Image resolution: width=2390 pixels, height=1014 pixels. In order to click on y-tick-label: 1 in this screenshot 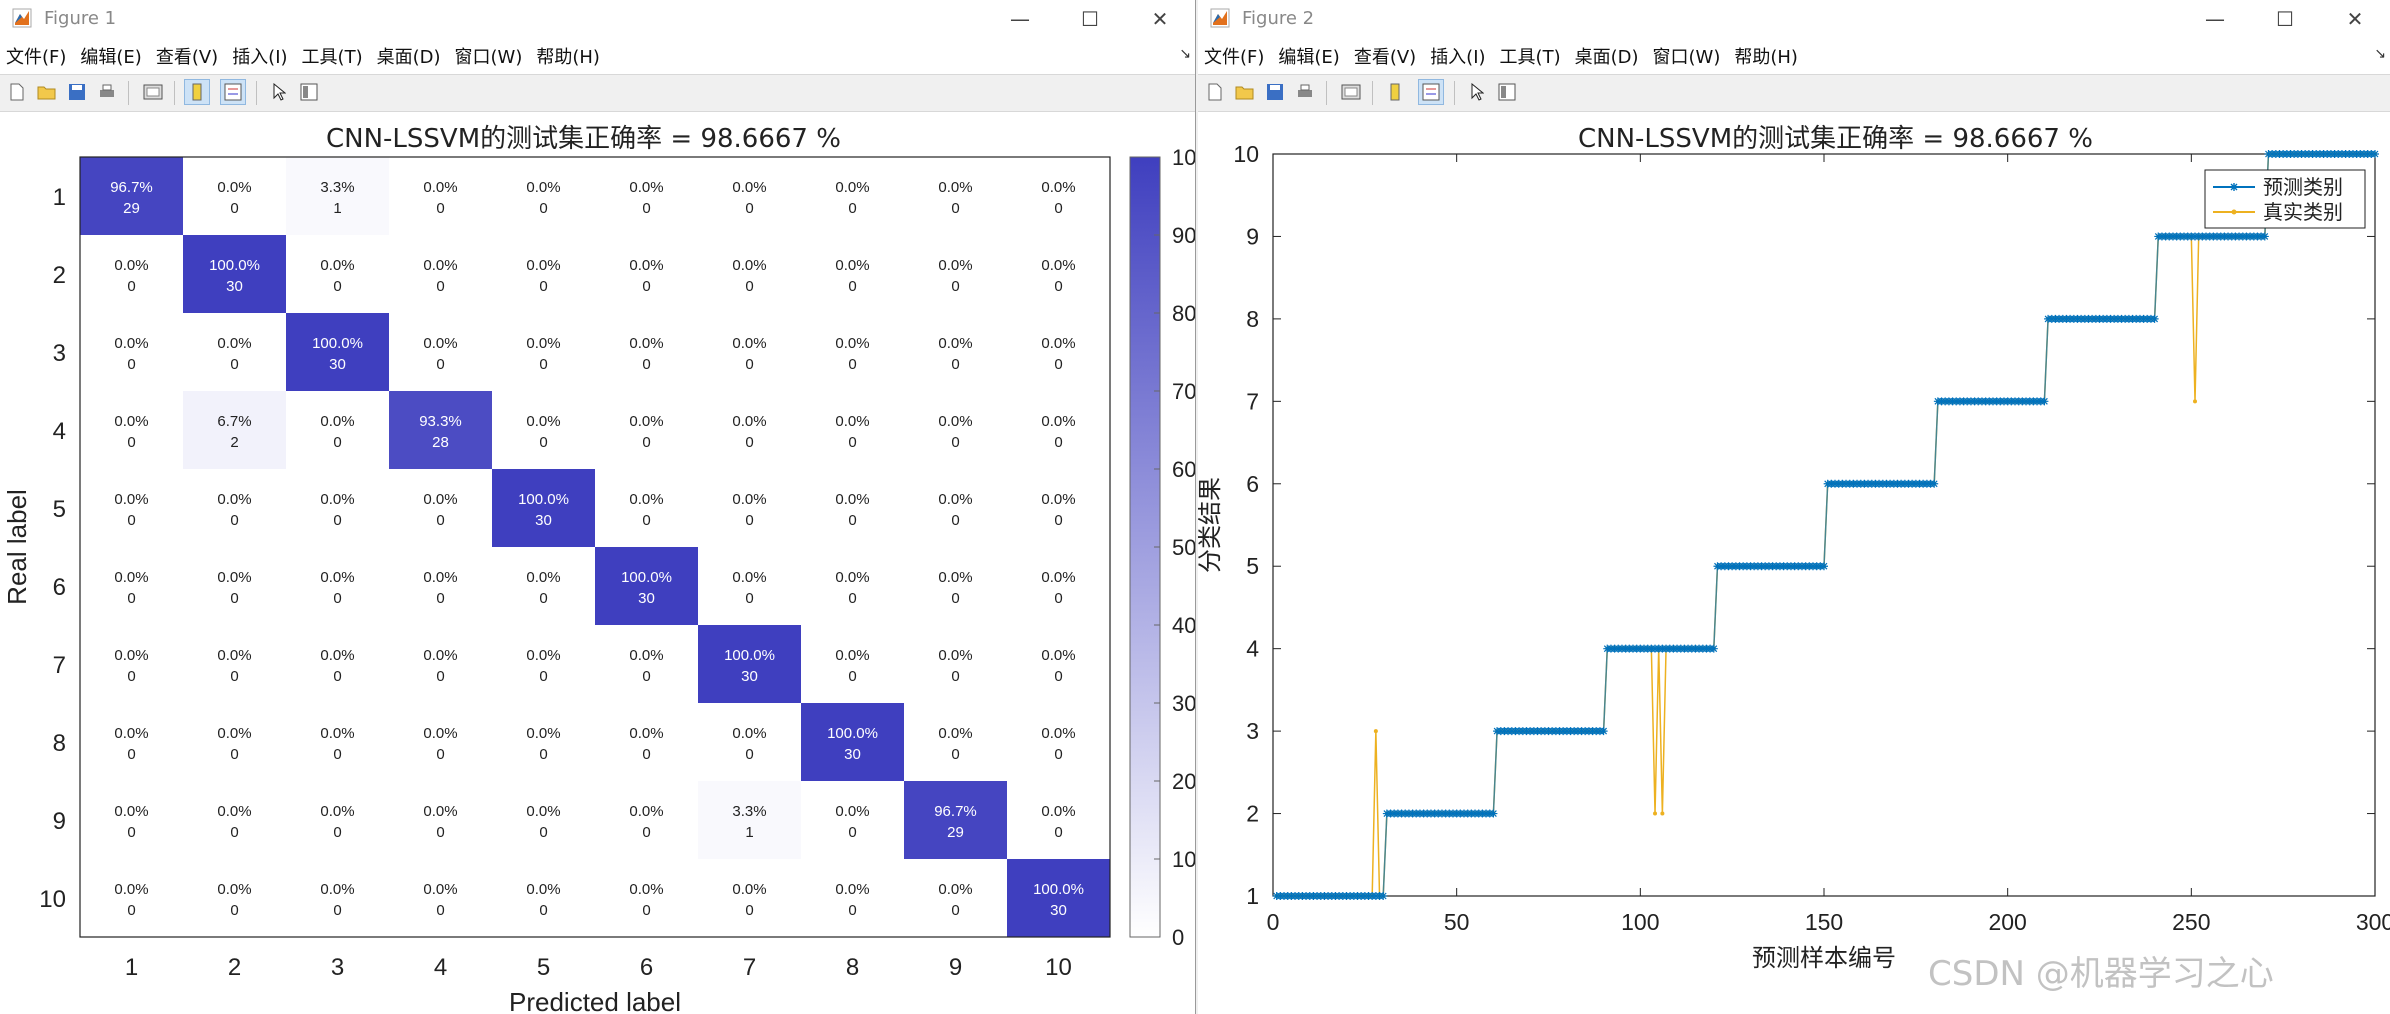, I will do `click(1252, 896)`.